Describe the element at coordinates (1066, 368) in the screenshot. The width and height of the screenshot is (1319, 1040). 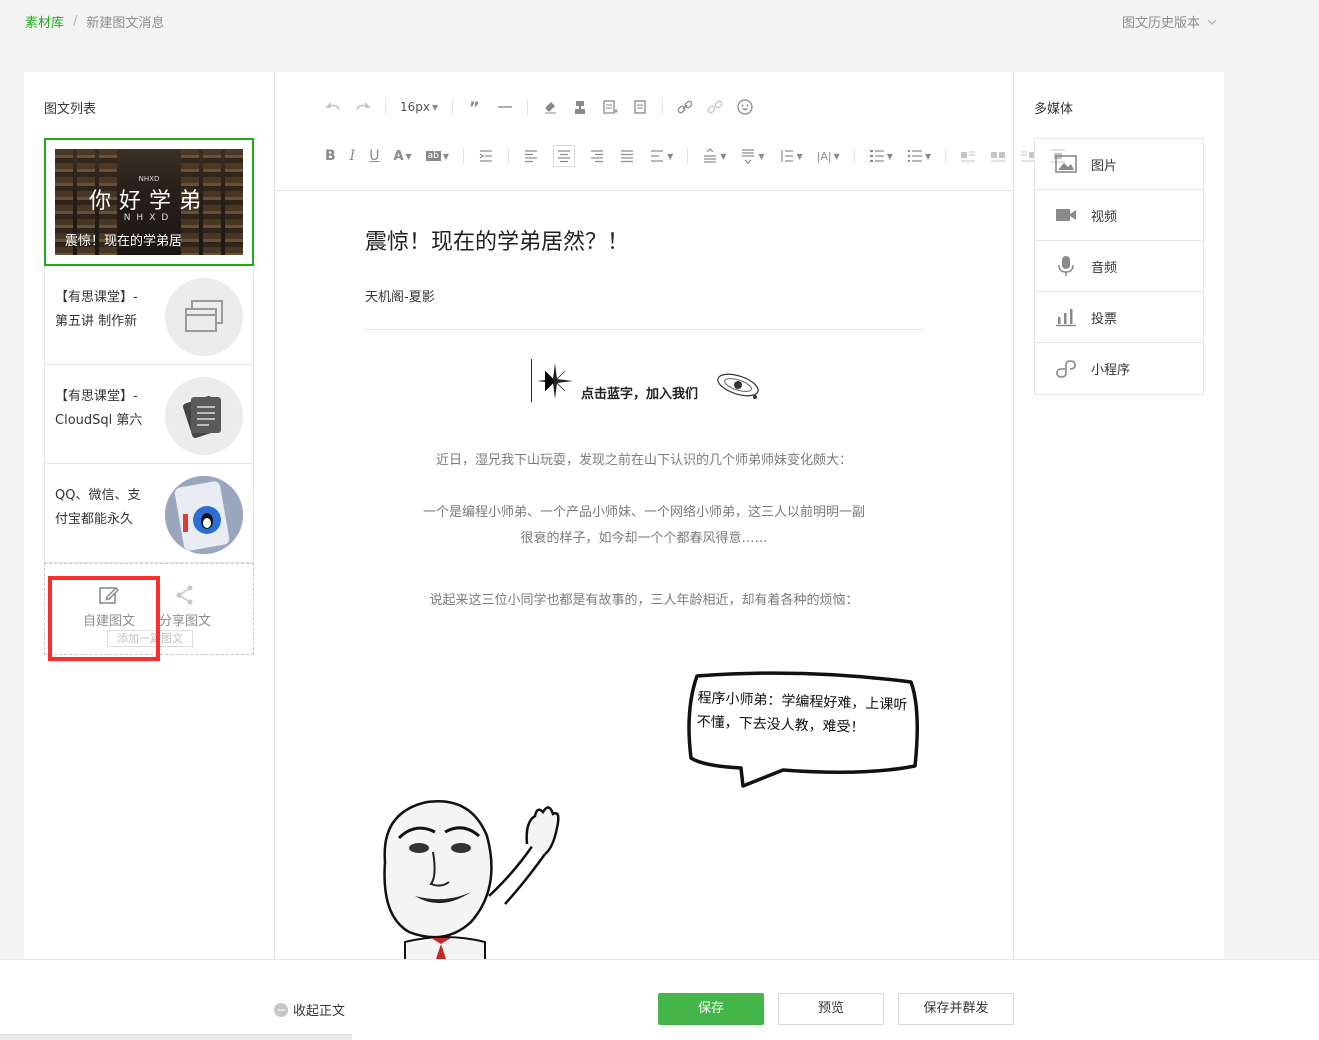
I see `mini-program-icon` at that location.